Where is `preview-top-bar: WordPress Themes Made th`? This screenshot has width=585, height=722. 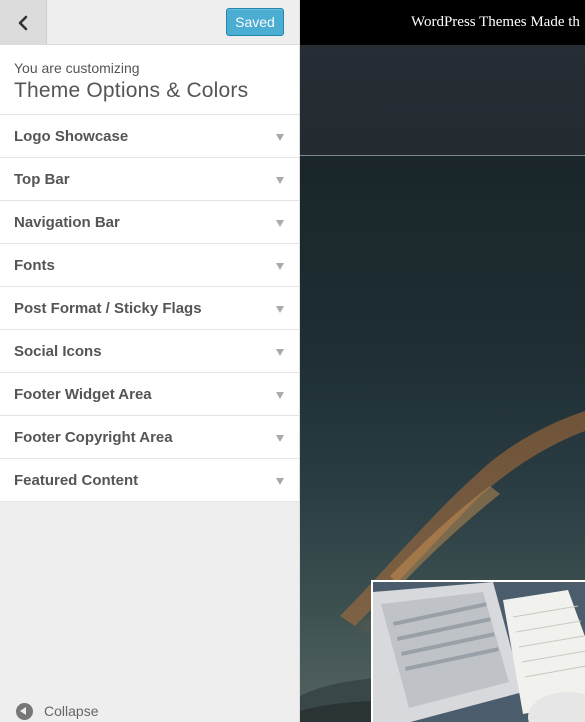
preview-top-bar: WordPress Themes Made th is located at coordinates (442, 22).